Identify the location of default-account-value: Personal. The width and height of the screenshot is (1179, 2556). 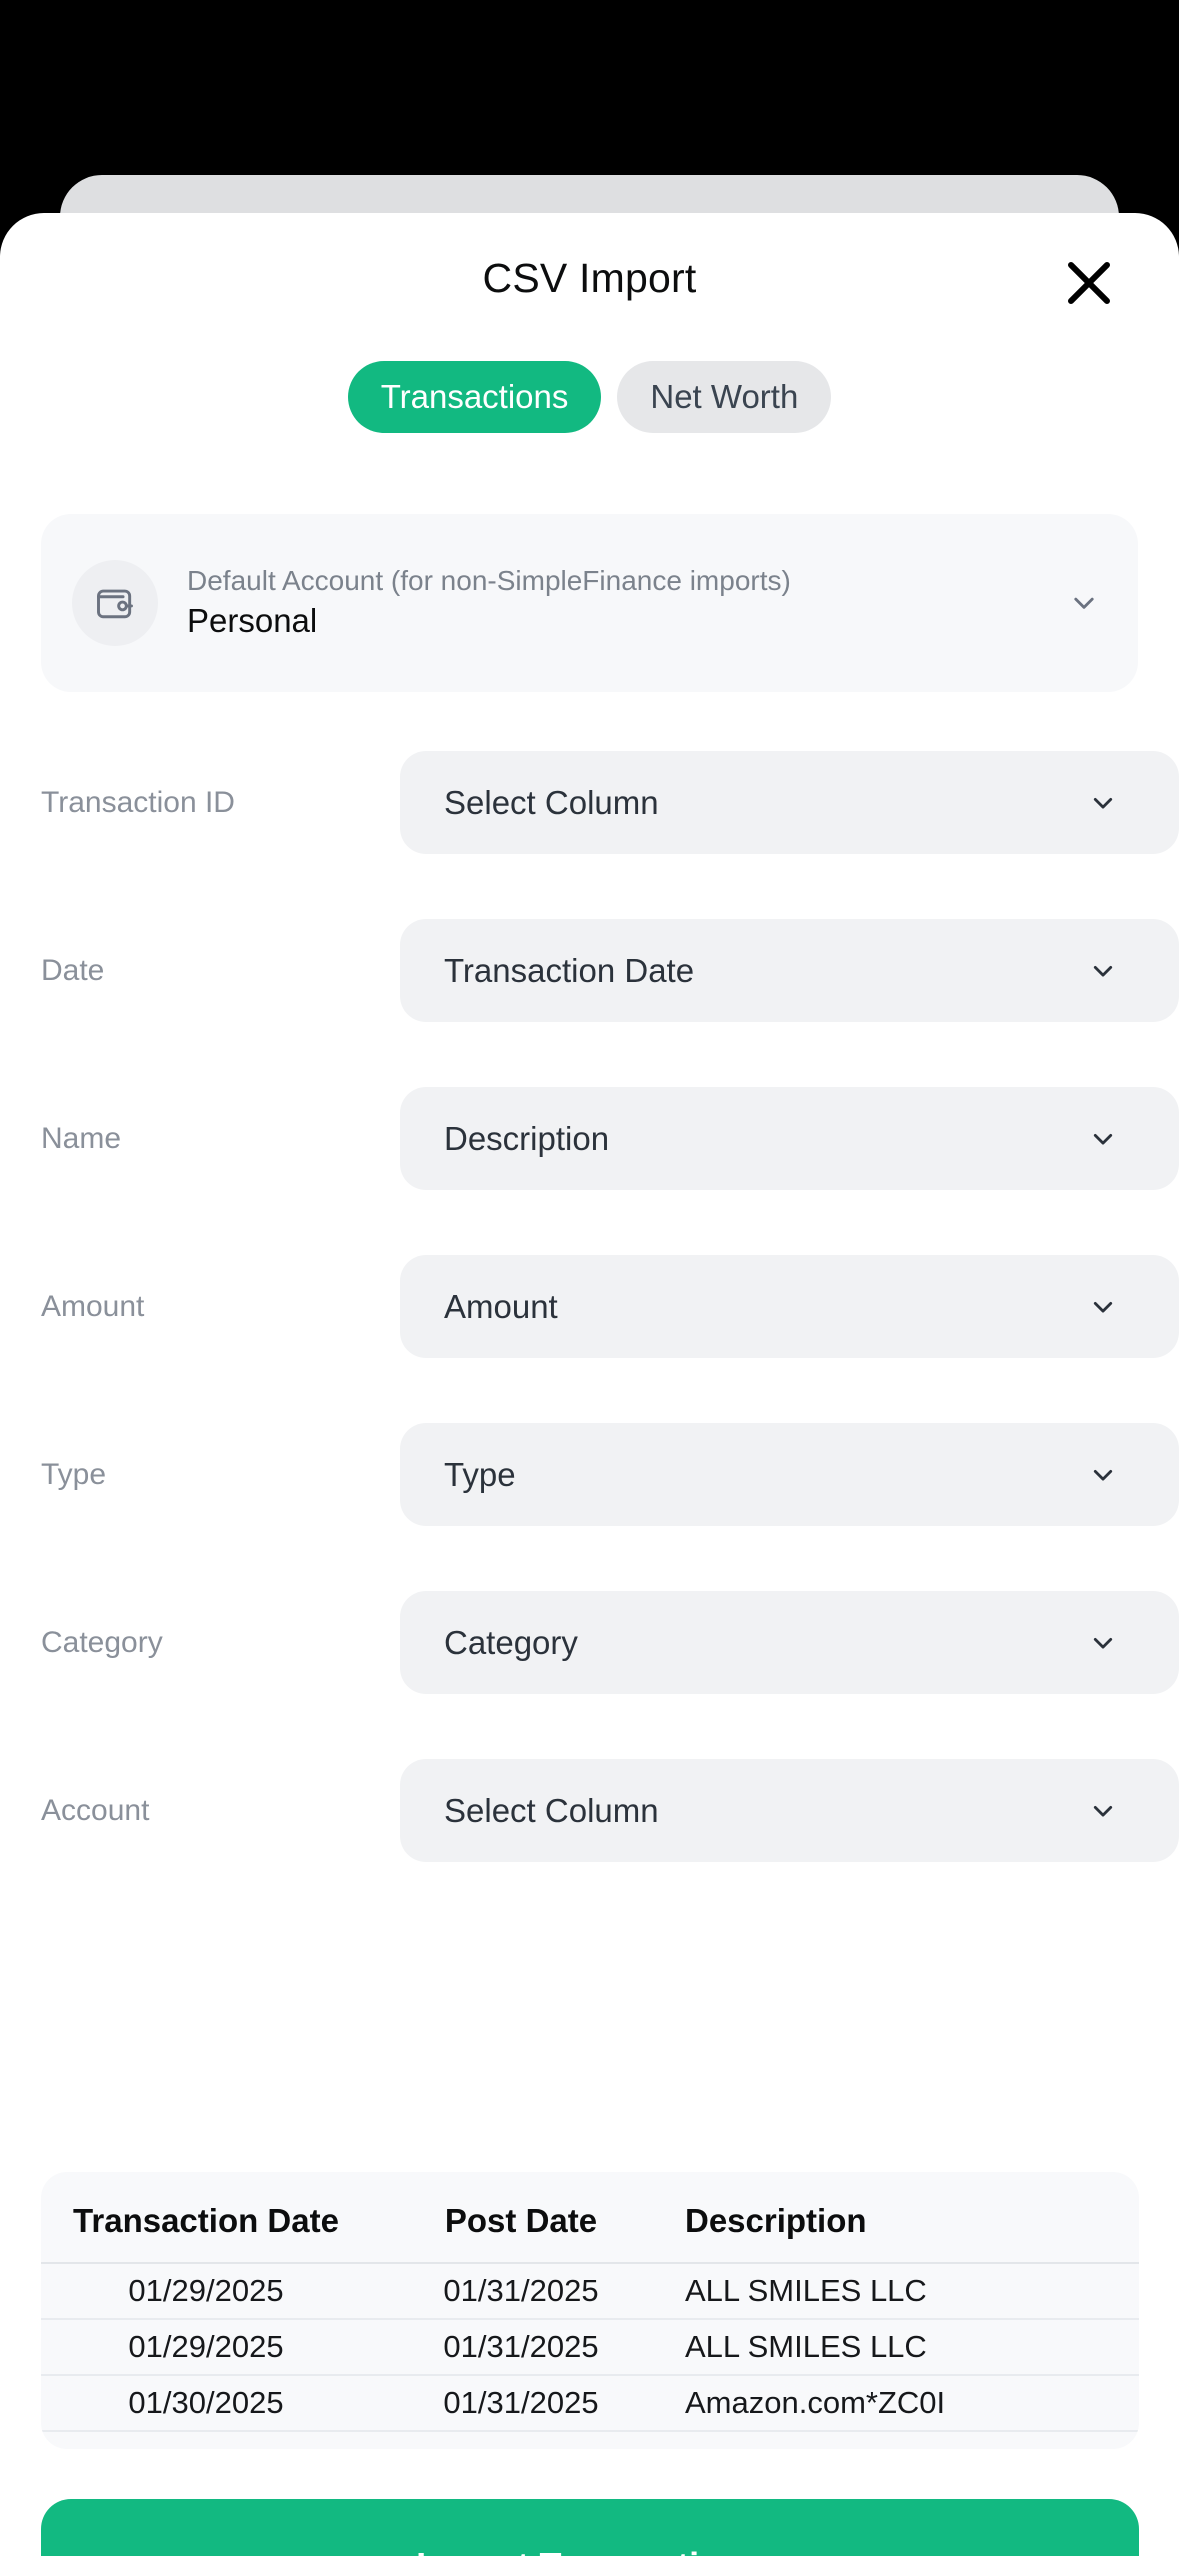
(252, 621).